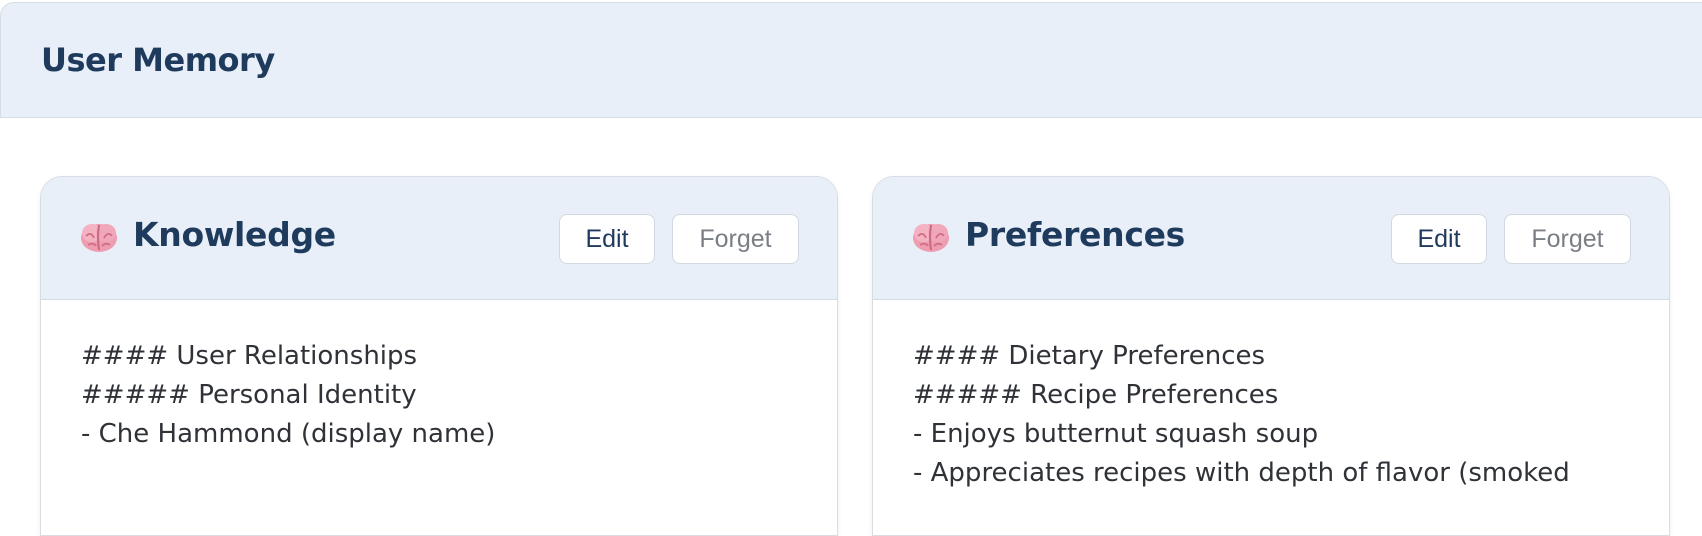  What do you see at coordinates (1075, 234) in the screenshot?
I see `card-title: Preferences` at bounding box center [1075, 234].